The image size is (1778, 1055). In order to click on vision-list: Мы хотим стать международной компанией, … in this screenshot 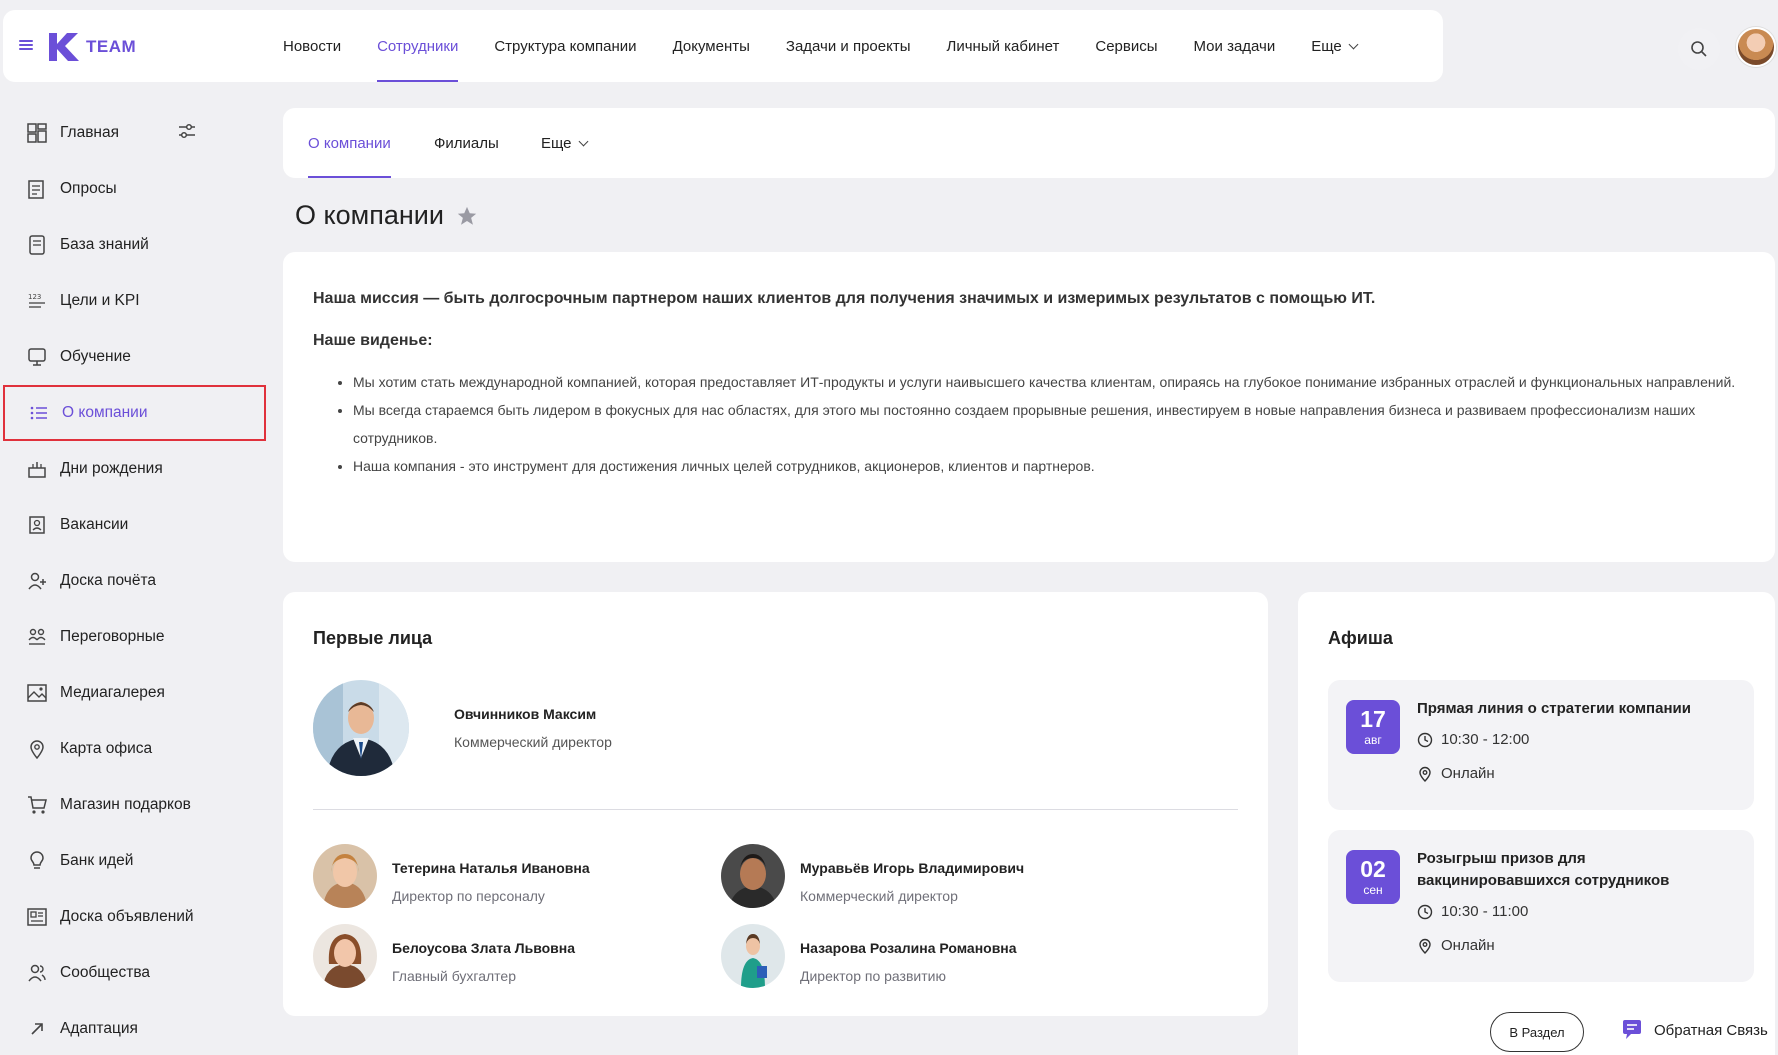, I will do `click(1029, 424)`.